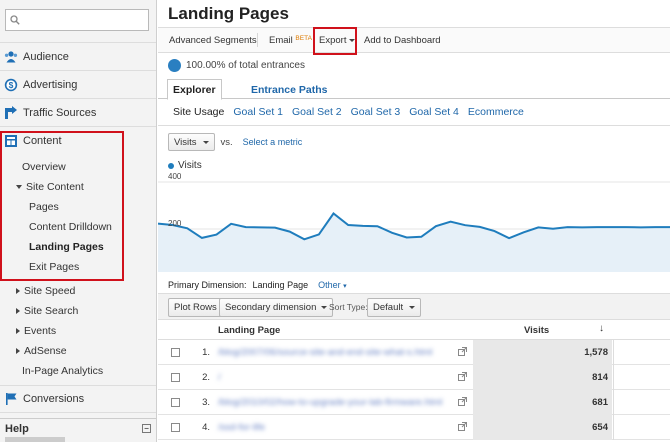 This screenshot has height=442, width=670. I want to click on nav-in-page-analytics: In-Page Analytics, so click(78, 371).